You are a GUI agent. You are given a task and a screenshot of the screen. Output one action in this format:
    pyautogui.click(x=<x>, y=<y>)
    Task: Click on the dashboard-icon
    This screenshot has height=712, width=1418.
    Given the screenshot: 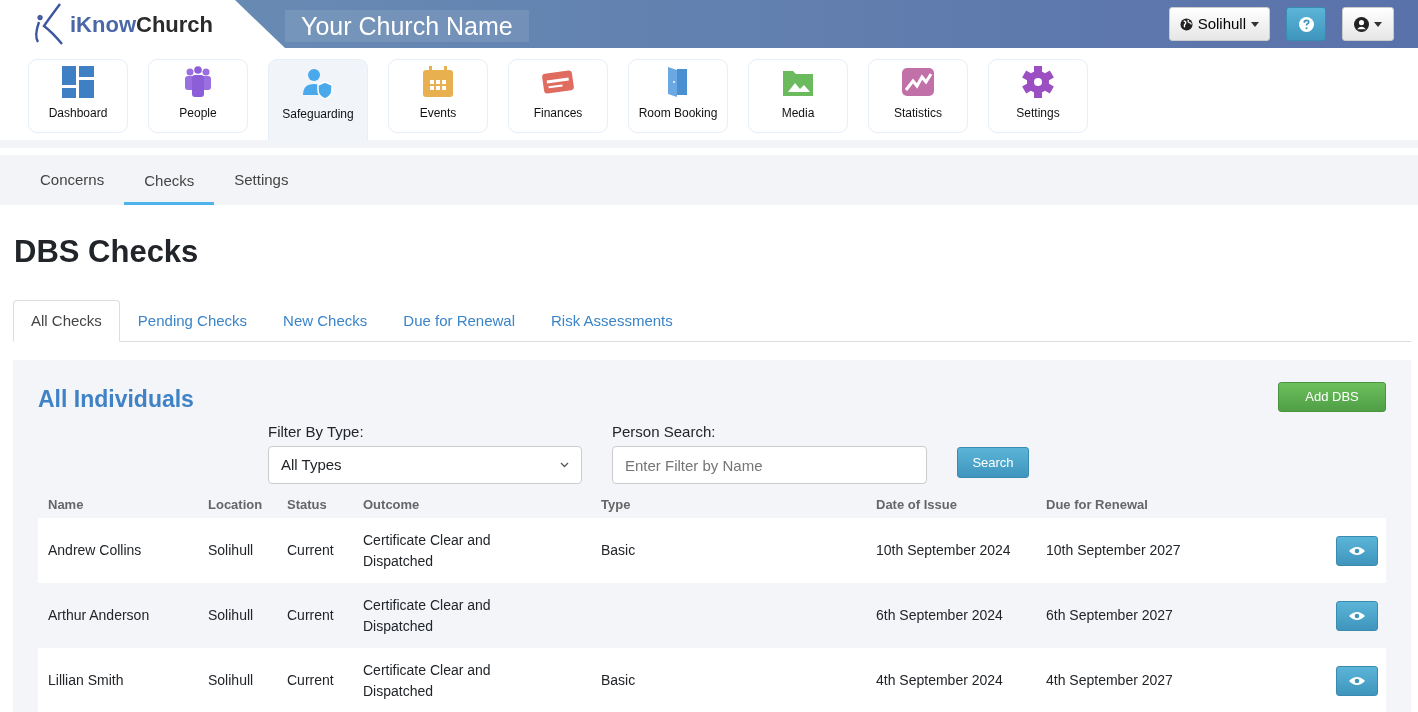 What is the action you would take?
    pyautogui.click(x=78, y=82)
    